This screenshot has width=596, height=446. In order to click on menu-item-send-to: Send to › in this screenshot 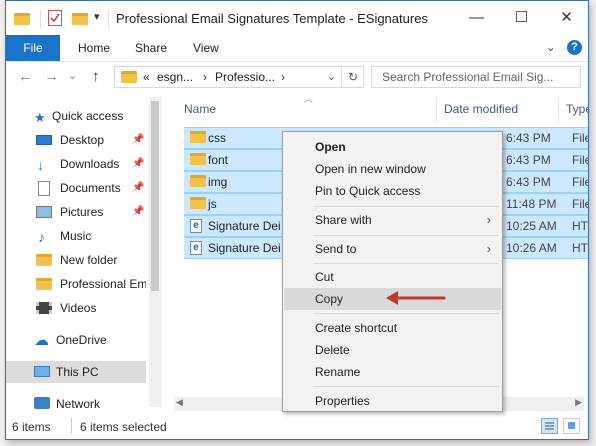, I will do `click(392, 249)`.